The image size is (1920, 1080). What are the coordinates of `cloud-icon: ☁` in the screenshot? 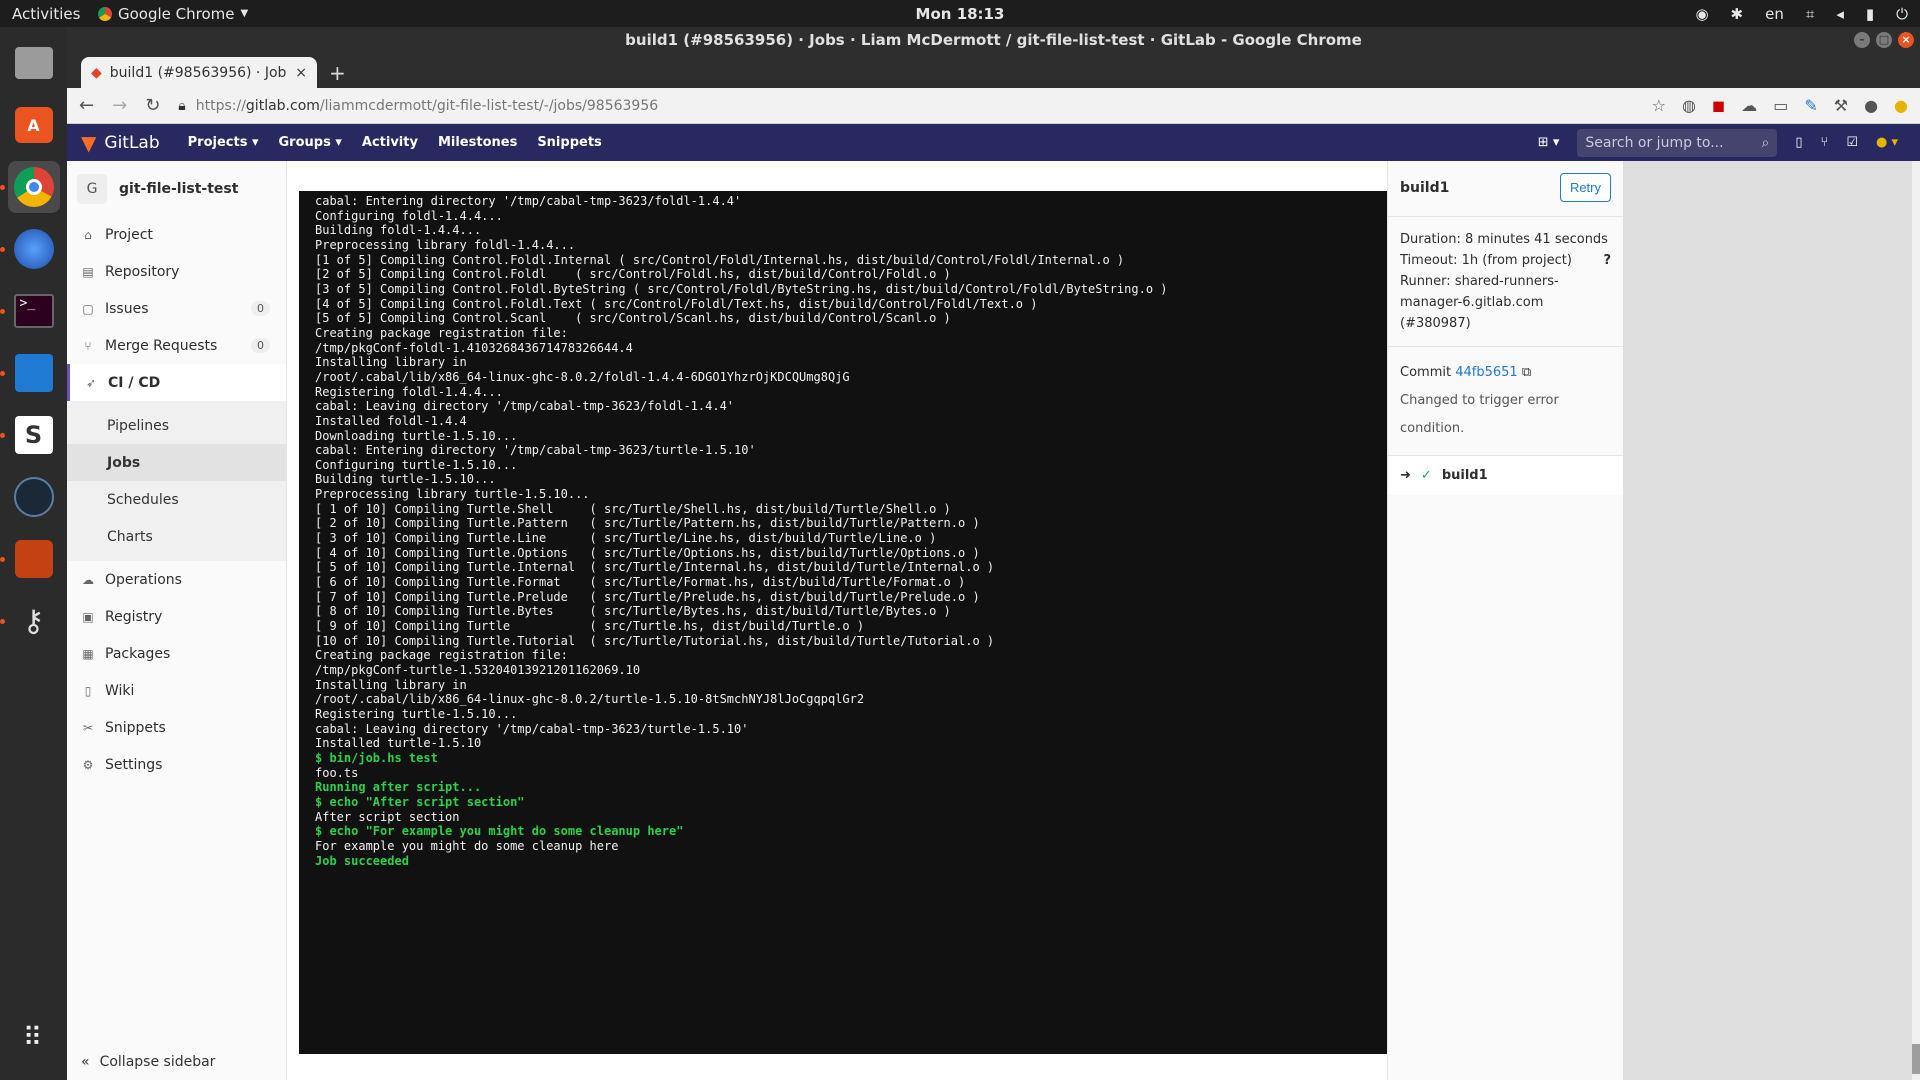 It's located at (88, 579).